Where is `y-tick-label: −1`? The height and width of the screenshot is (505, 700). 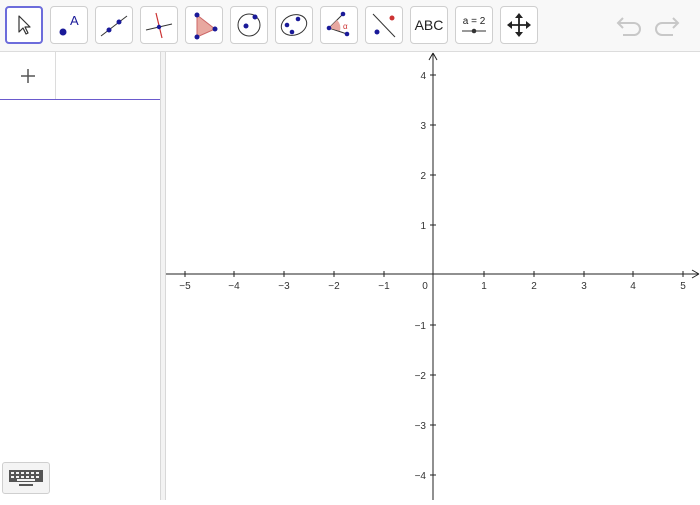
y-tick-label: −1 is located at coordinates (421, 326).